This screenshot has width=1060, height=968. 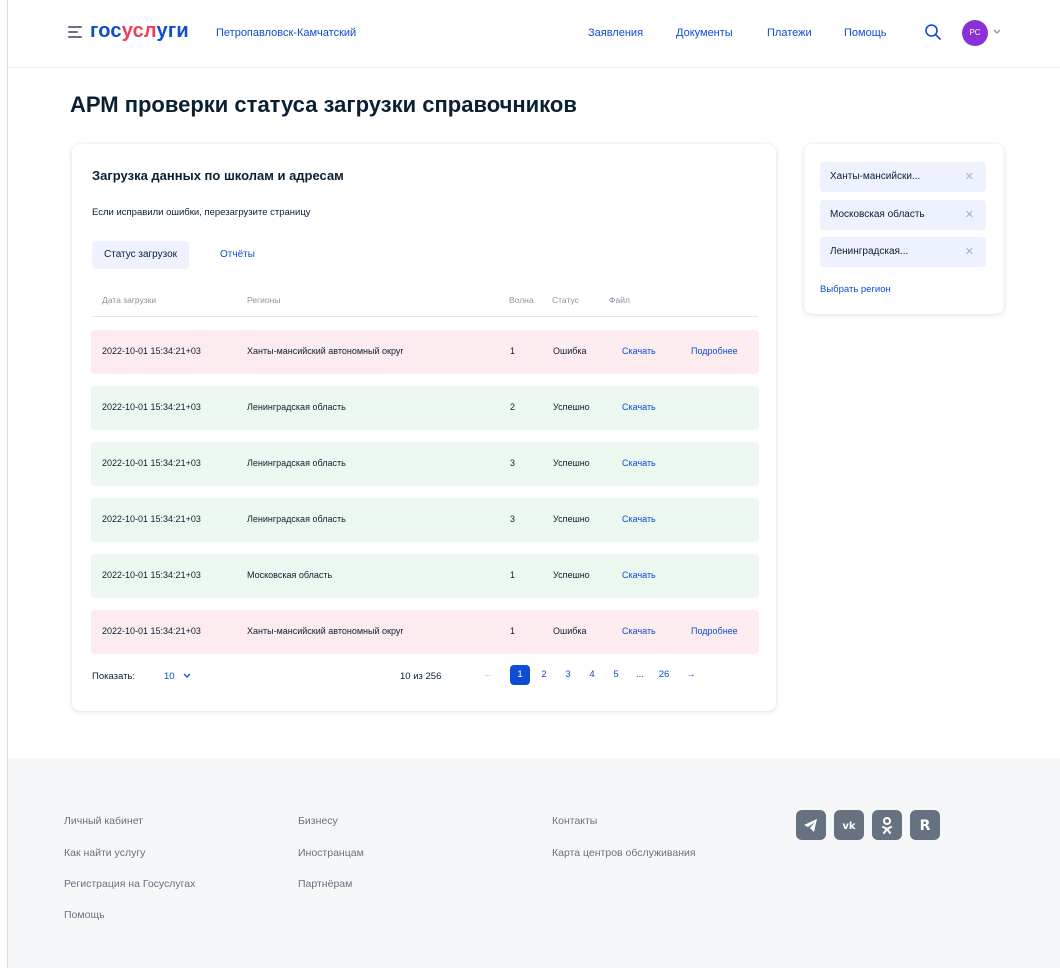 I want to click on footer-link: Иностранцам, so click(x=331, y=853).